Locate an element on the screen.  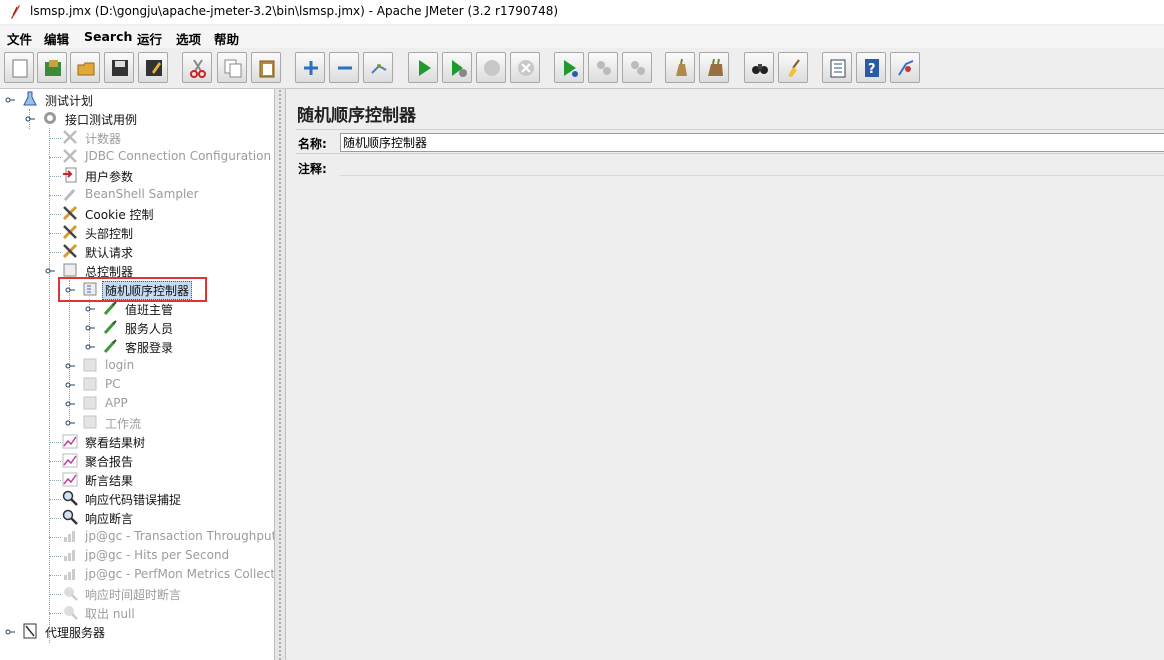
clear-button is located at coordinates (680, 67).